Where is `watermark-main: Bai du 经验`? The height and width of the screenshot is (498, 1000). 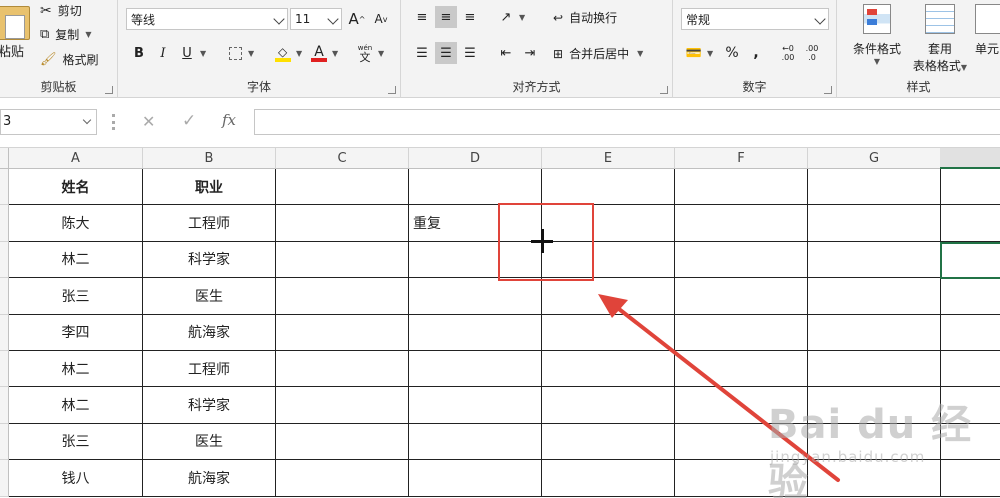
watermark-main: Bai du 经验 is located at coordinates (870, 450).